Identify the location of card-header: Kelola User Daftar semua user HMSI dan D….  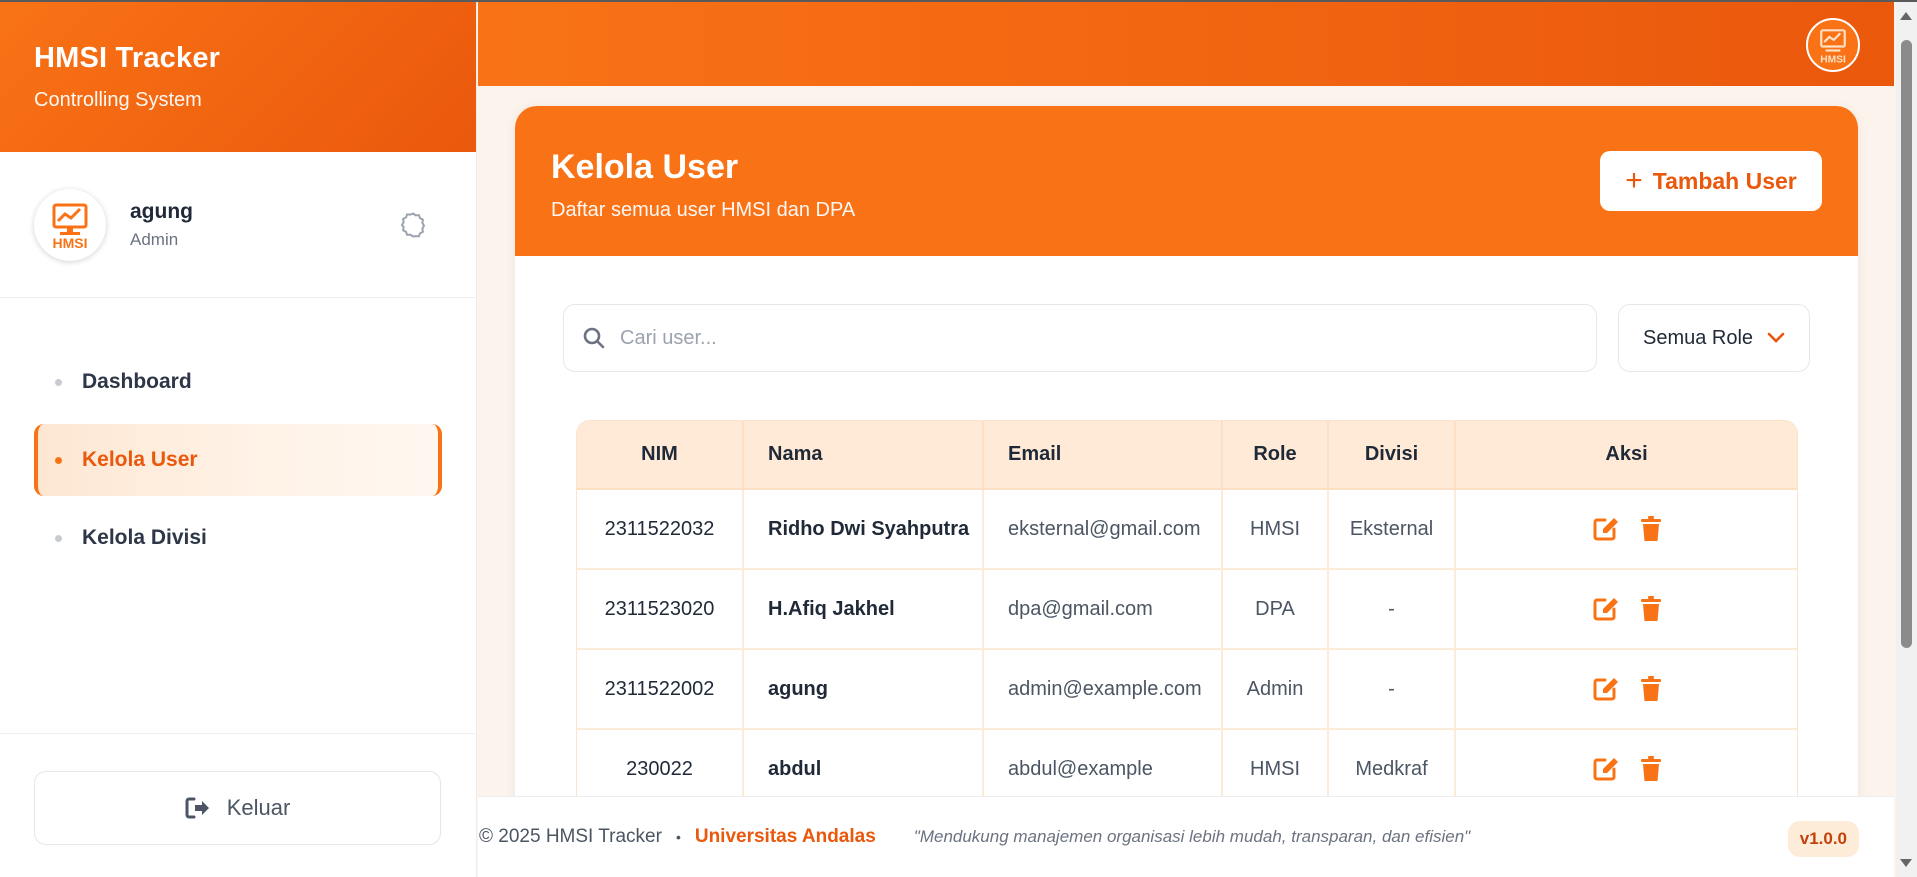
(1186, 181).